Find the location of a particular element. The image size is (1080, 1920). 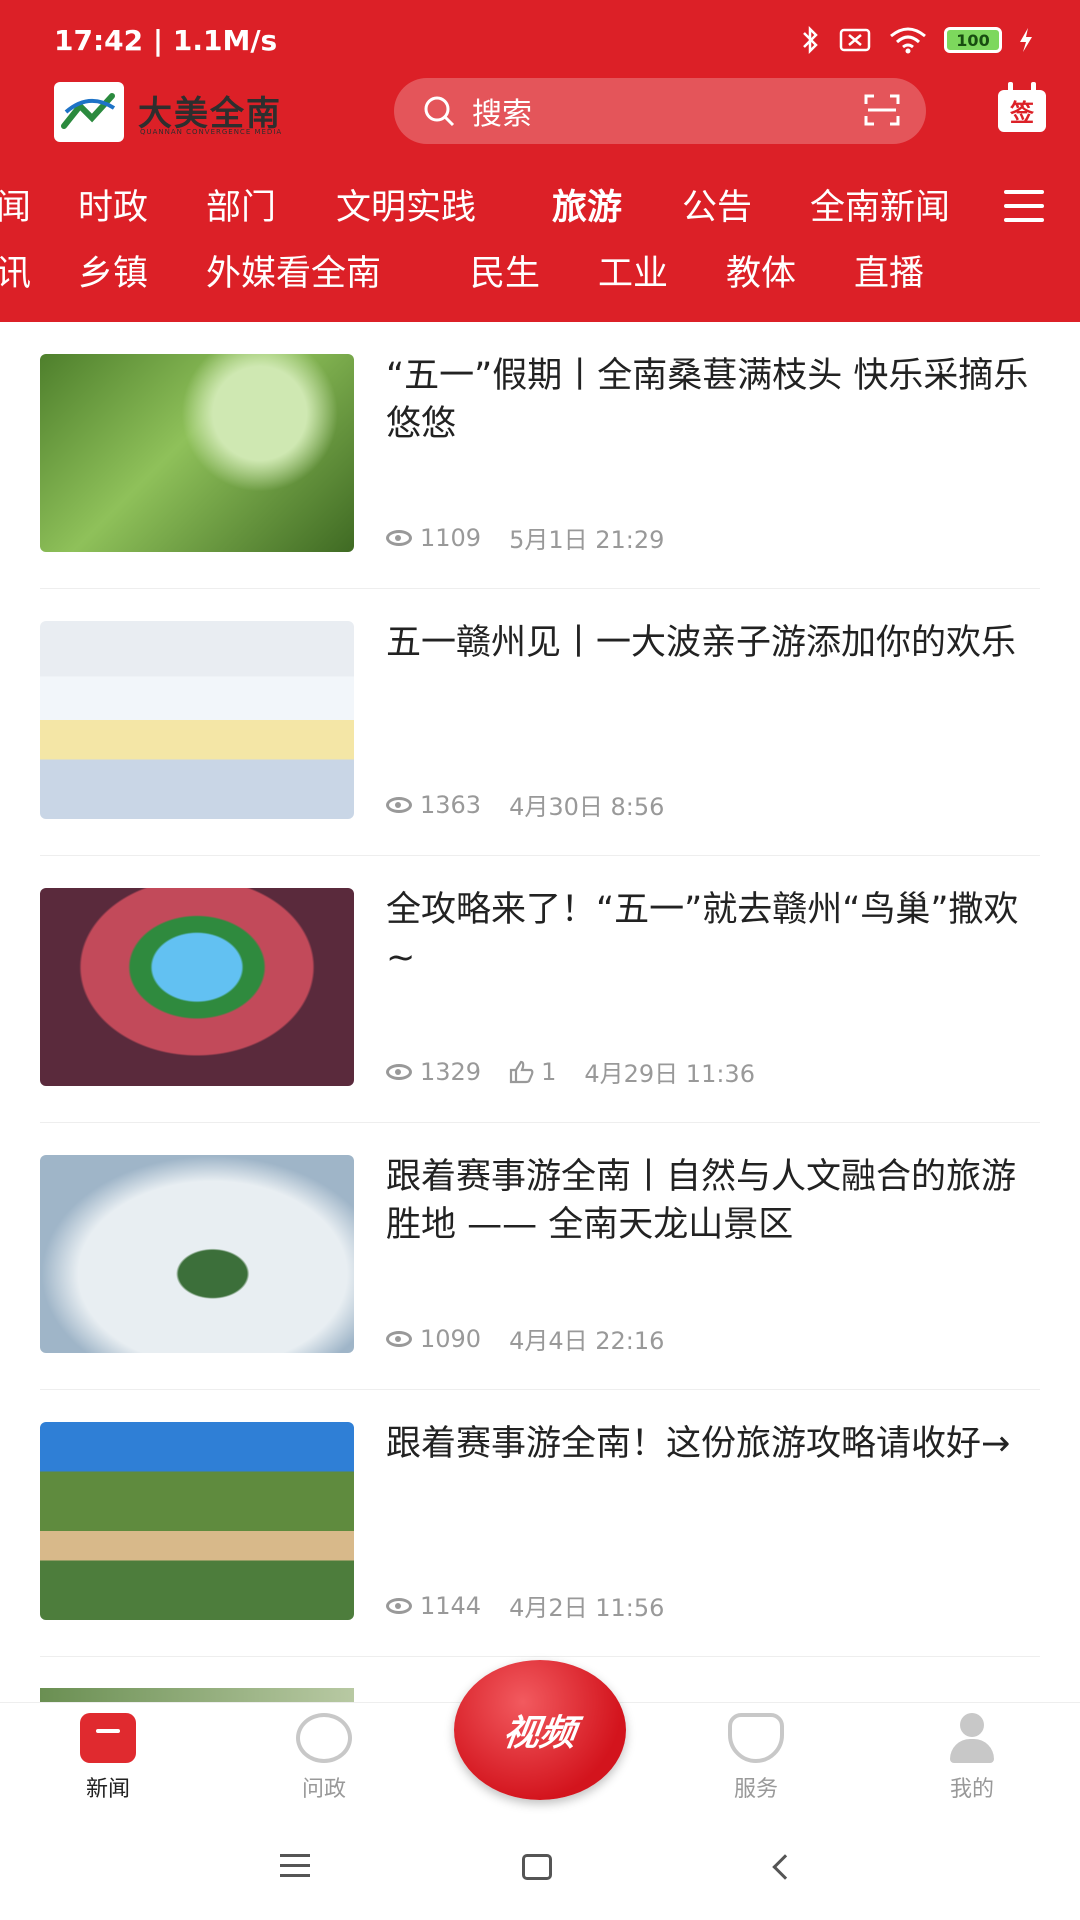

app-bar: 大美全南 QUANNAN CONVERGENCE MEDIA 搜索 签 is located at coordinates (540, 122).